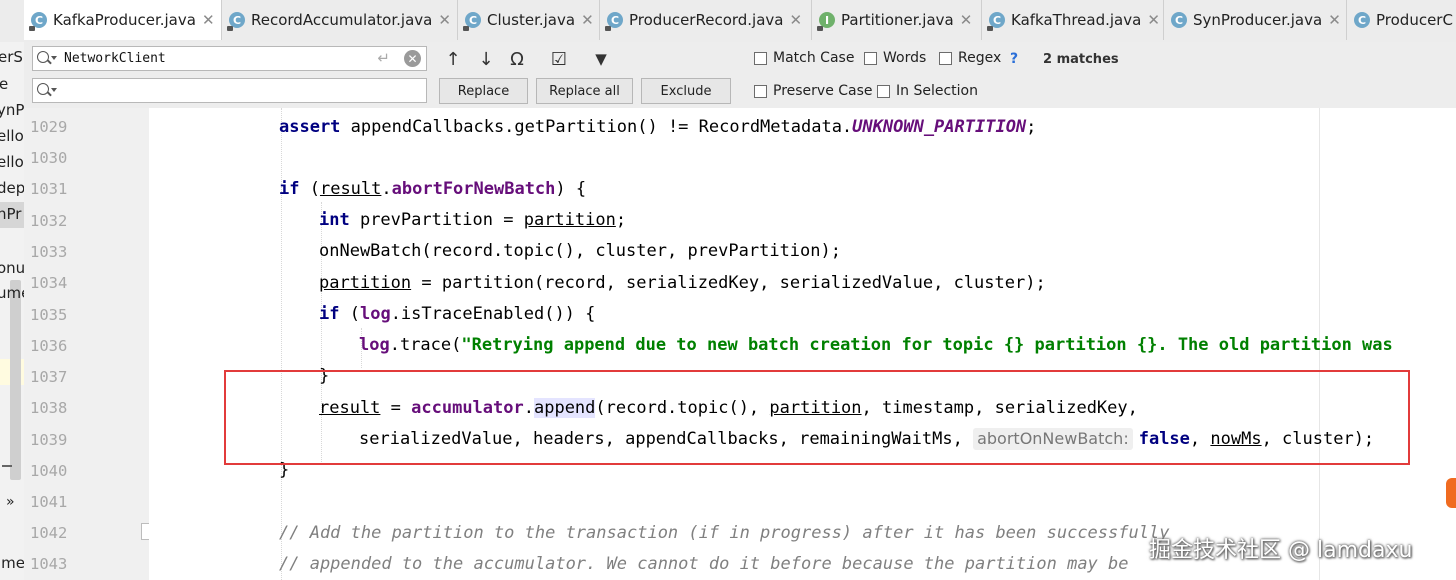 The image size is (1456, 580). What do you see at coordinates (601, 59) in the screenshot?
I see `filter-icon: ▼` at bounding box center [601, 59].